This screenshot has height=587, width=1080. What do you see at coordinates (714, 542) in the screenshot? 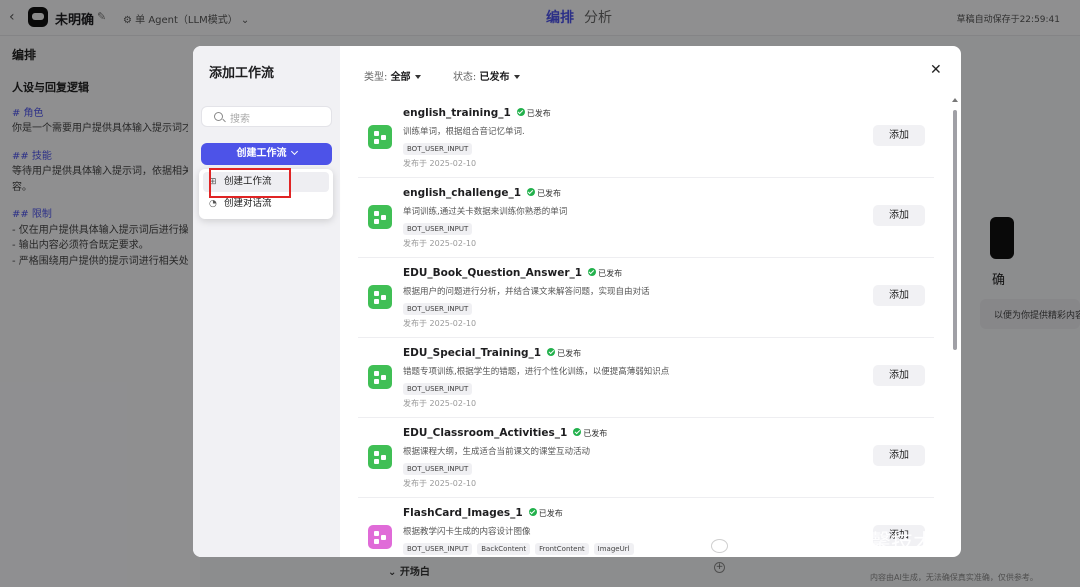
I see `wechat-icon` at bounding box center [714, 542].